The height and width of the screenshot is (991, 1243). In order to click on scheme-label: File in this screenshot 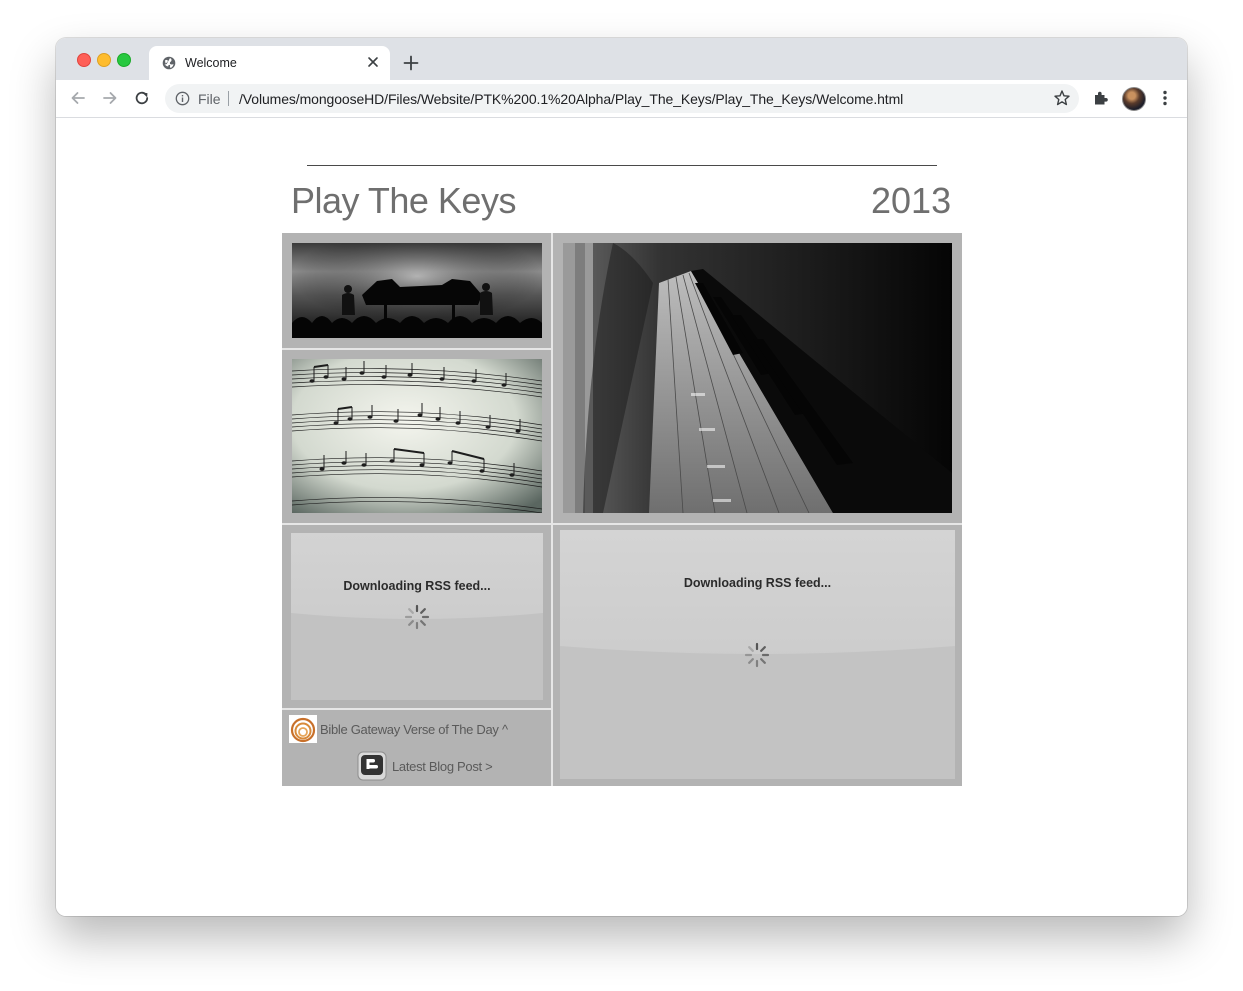, I will do `click(209, 99)`.